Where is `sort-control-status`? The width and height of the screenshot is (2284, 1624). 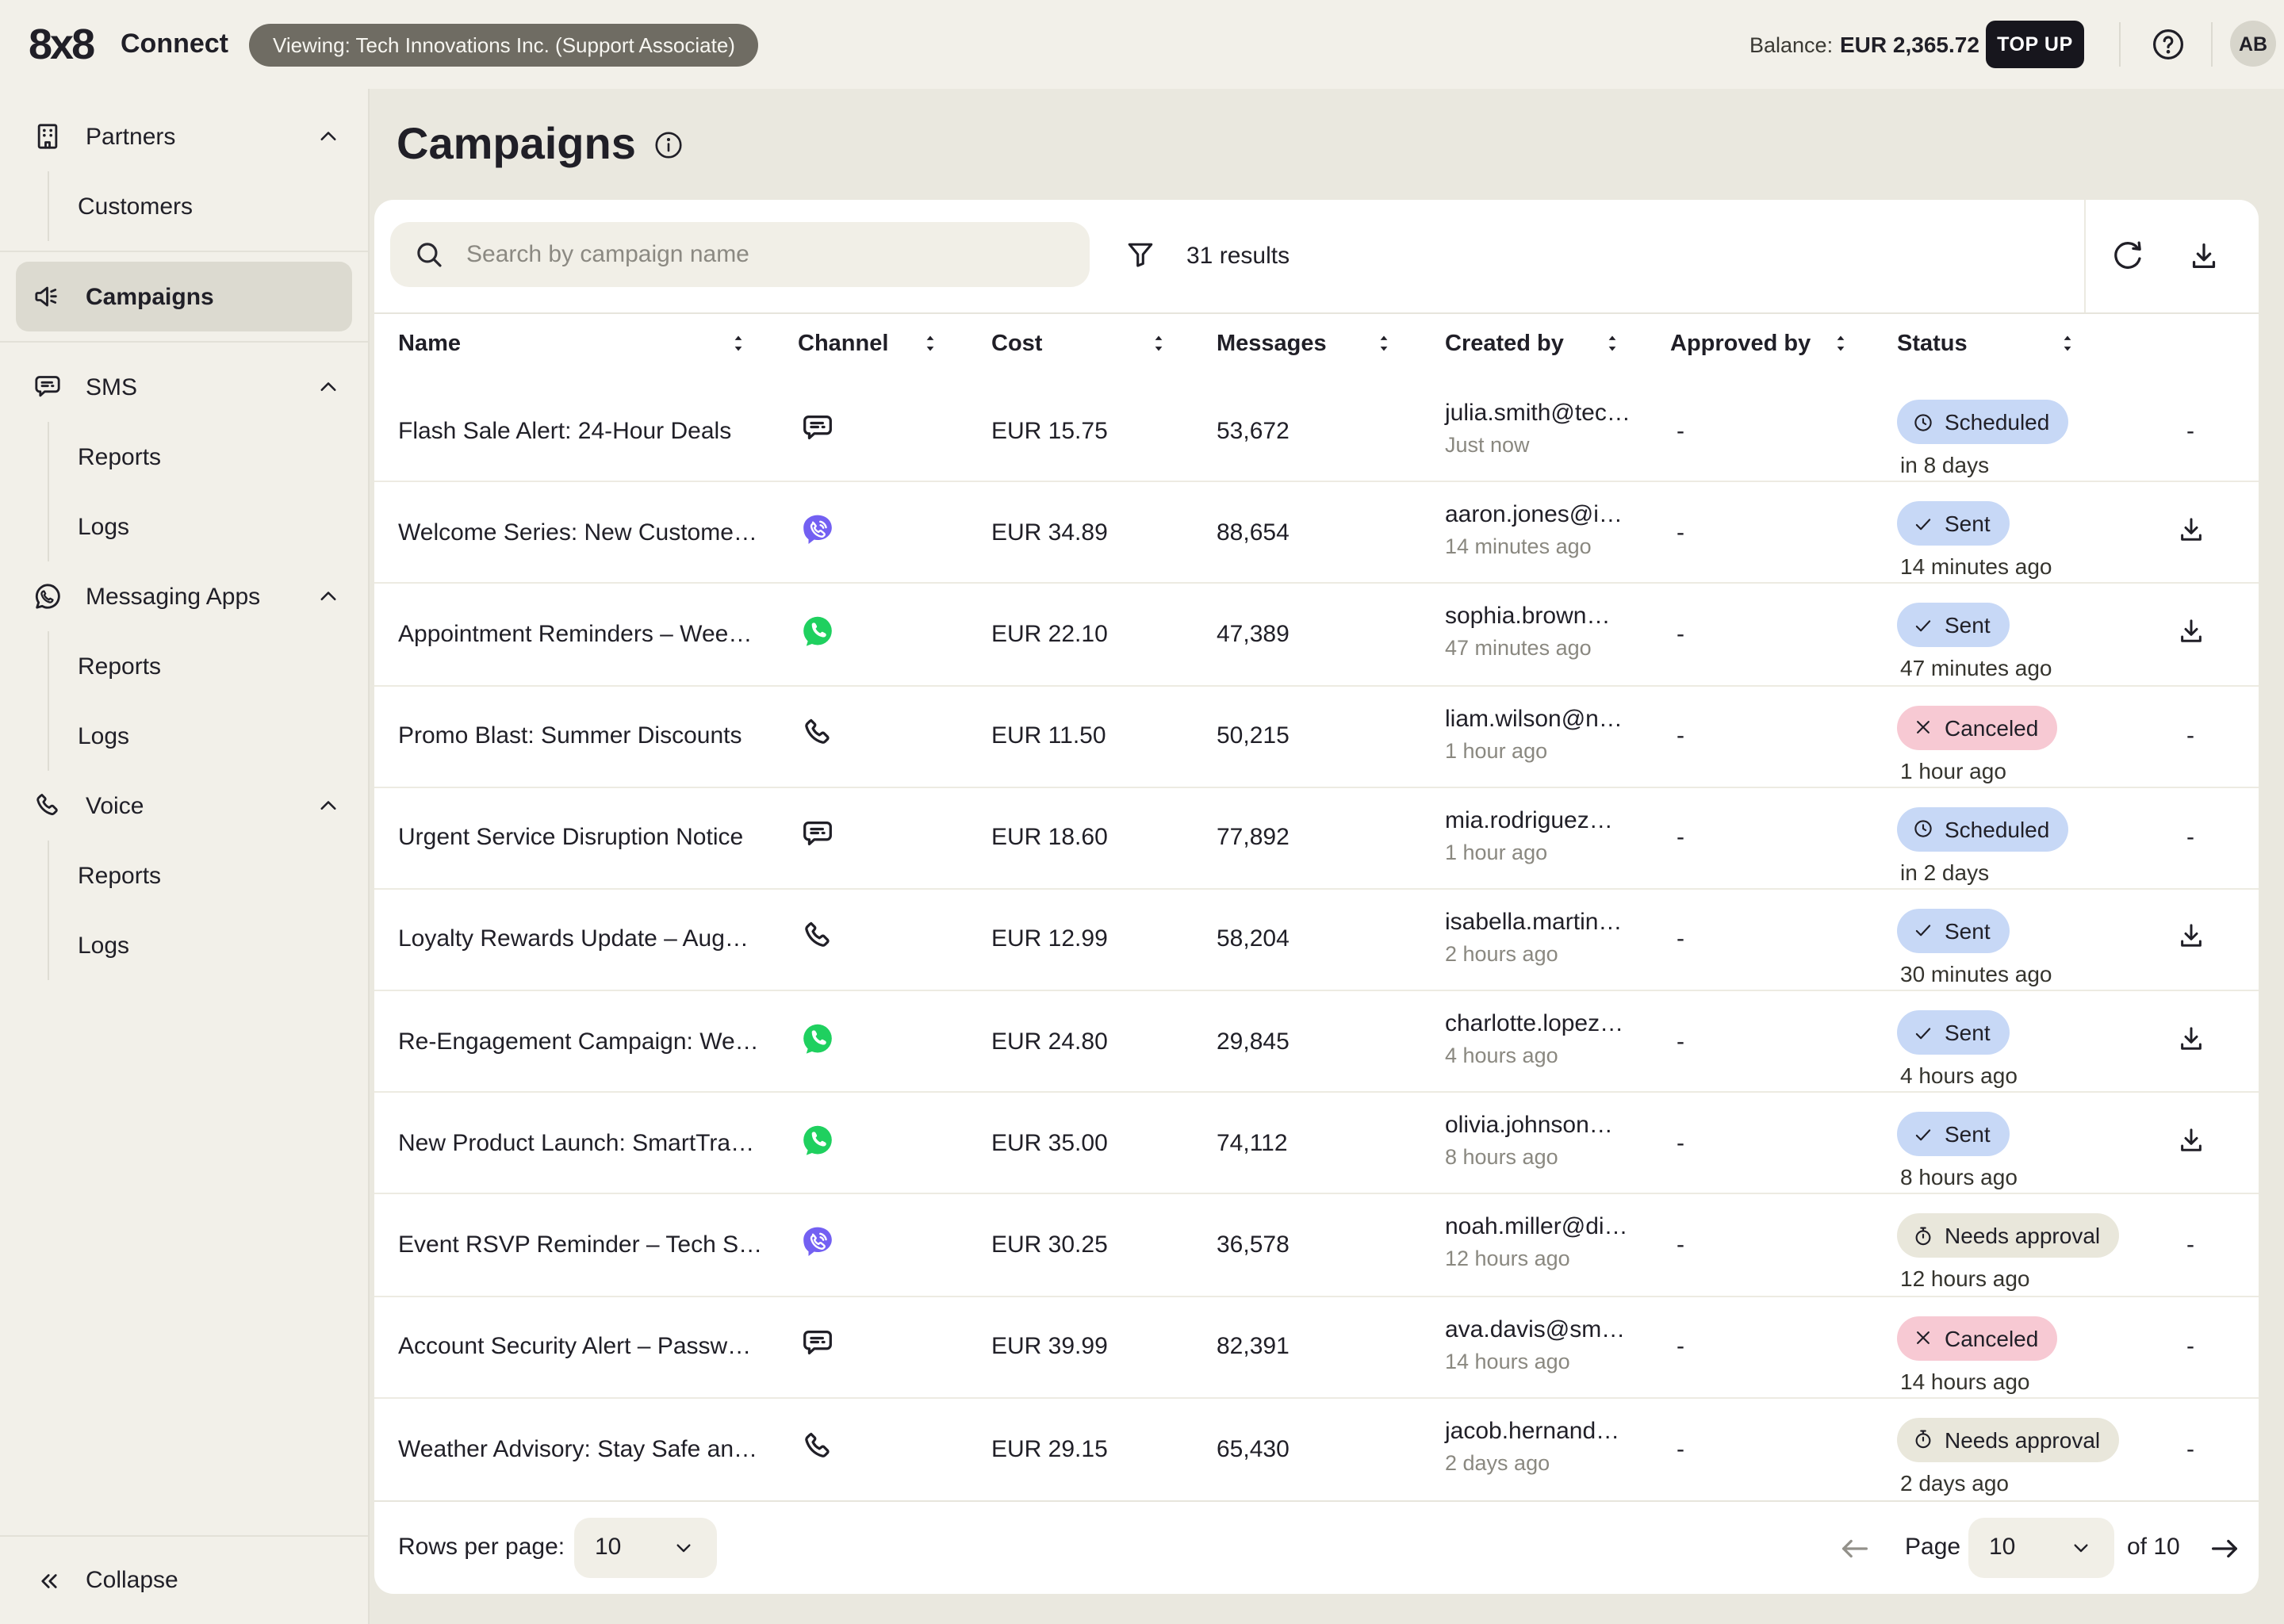
sort-control-status is located at coordinates (2067, 343).